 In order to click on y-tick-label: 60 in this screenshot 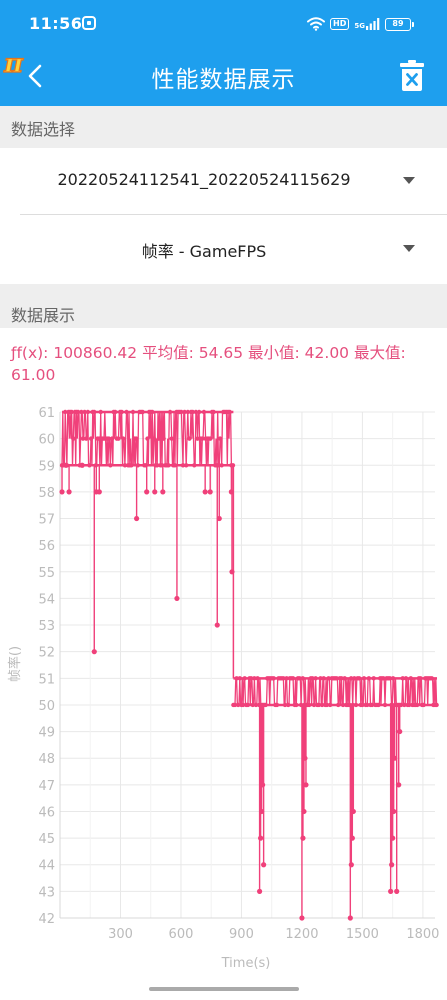, I will do `click(46, 440)`.